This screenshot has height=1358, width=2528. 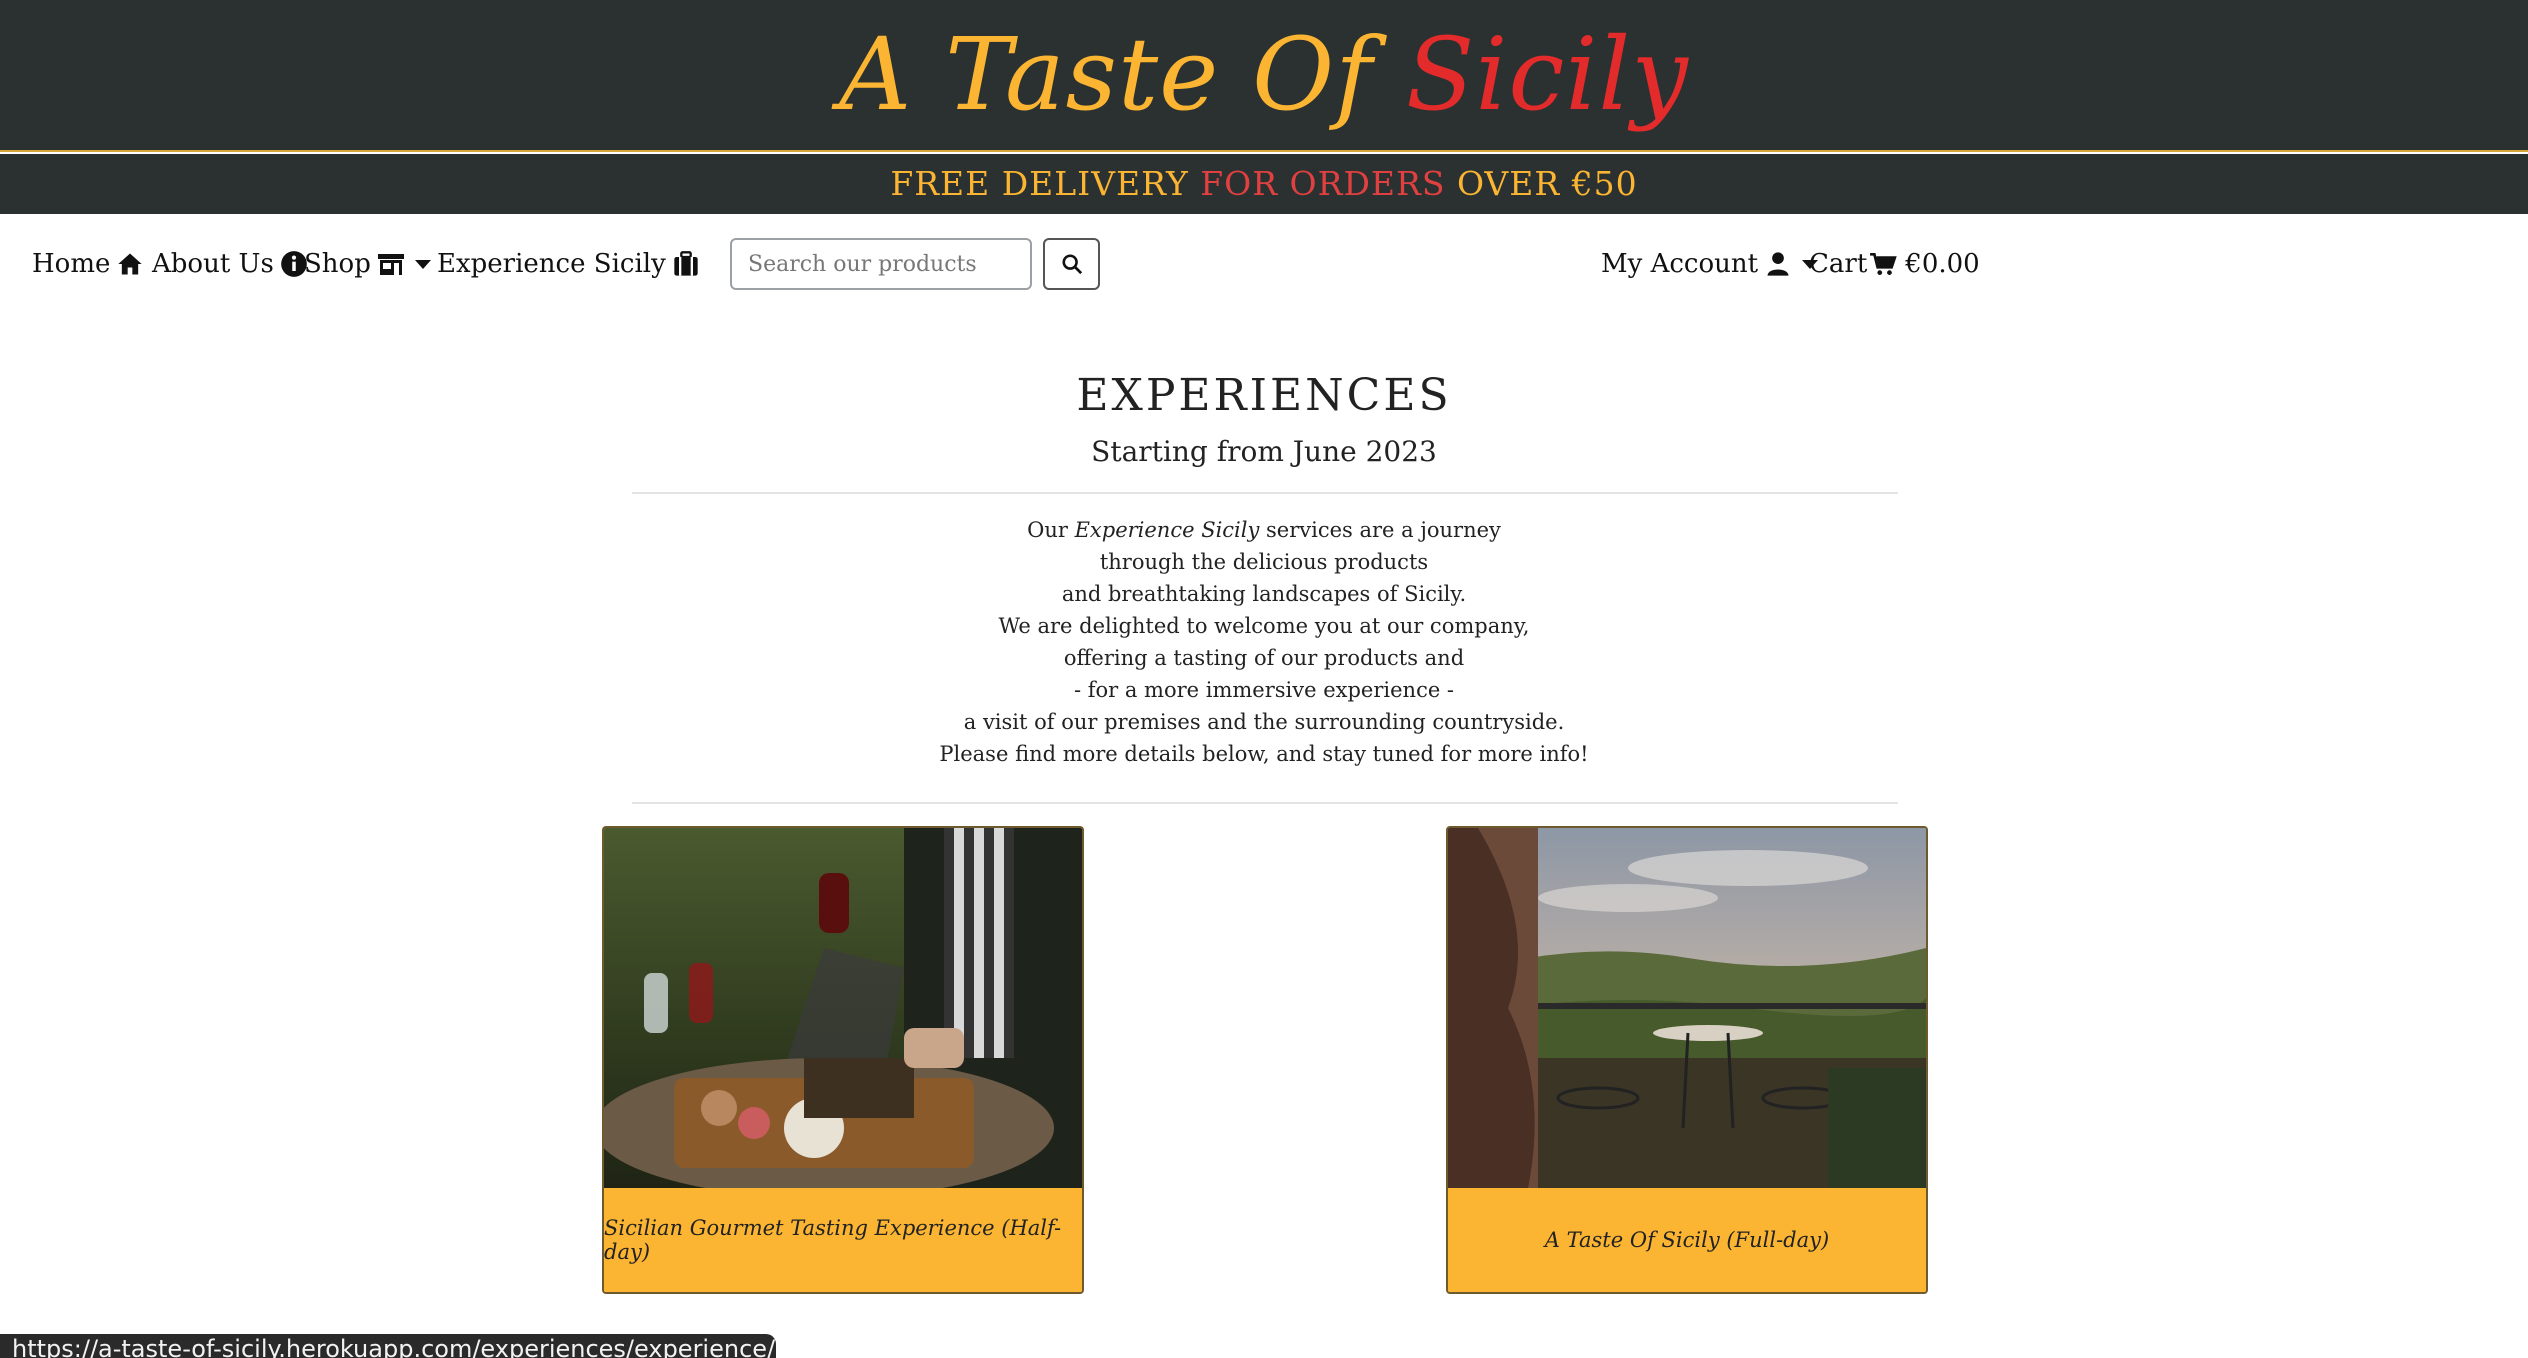 I want to click on intro-text-fragment: services are a journey, so click(x=1380, y=530).